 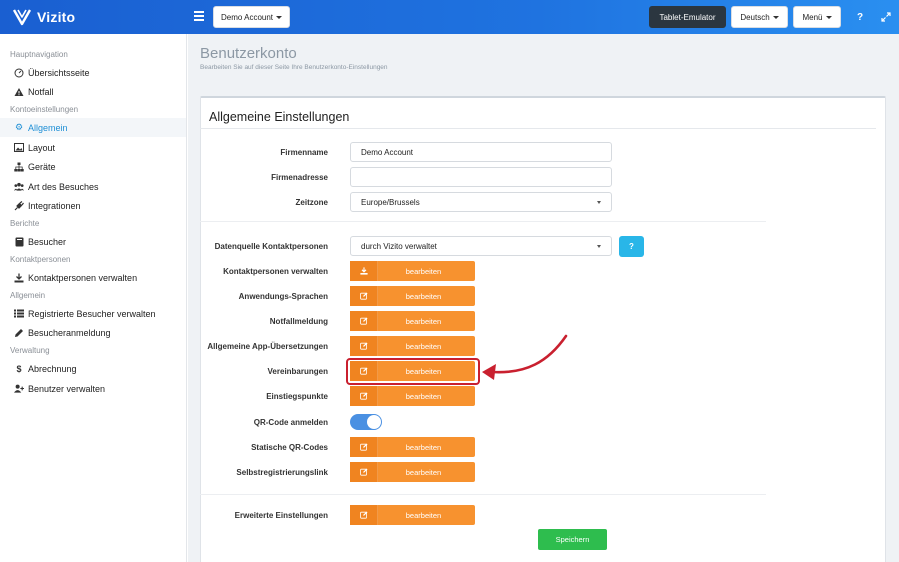 I want to click on gauge-icon, so click(x=19, y=73).